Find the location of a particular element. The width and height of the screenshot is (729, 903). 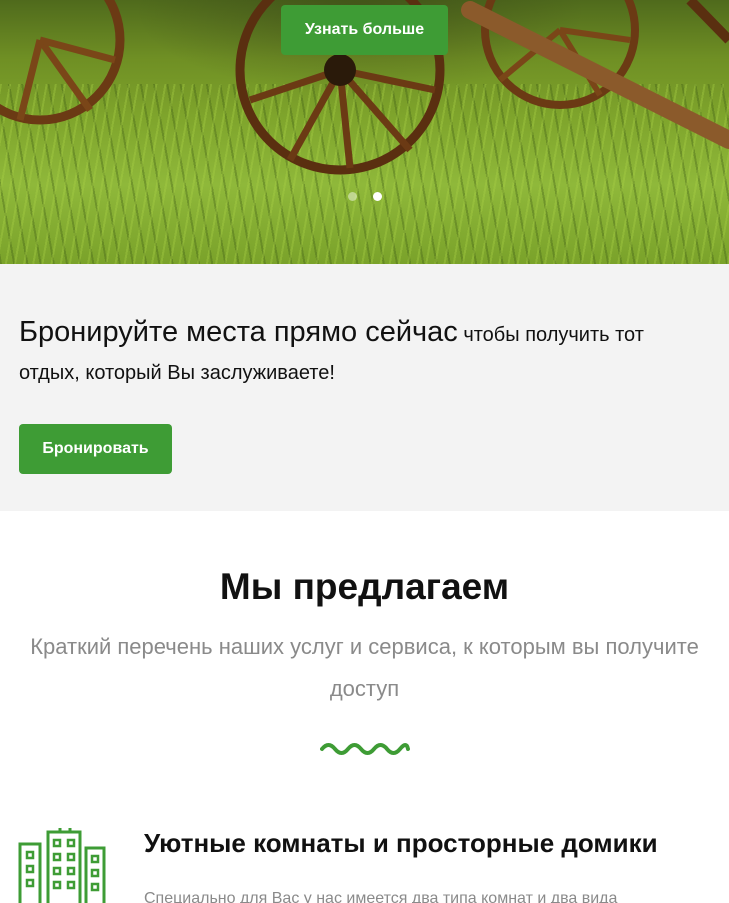

booking-headline: Бронируйте места прямо сейчас is located at coordinates (238, 332).